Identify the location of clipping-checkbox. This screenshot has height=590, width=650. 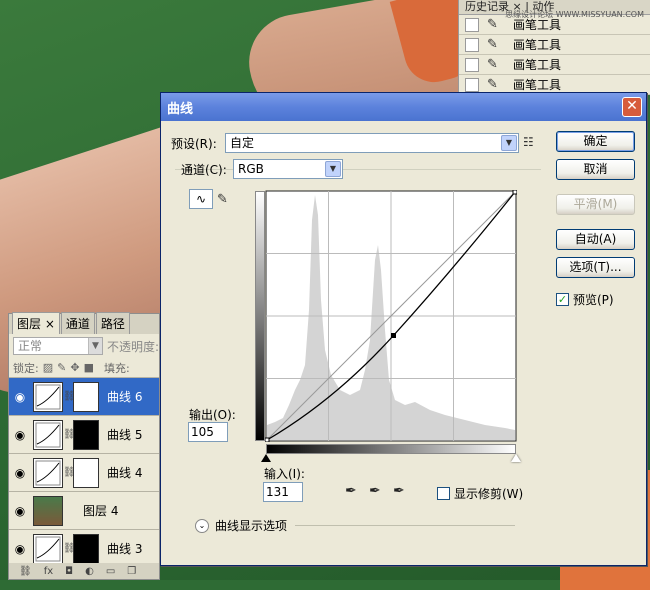
(443, 493).